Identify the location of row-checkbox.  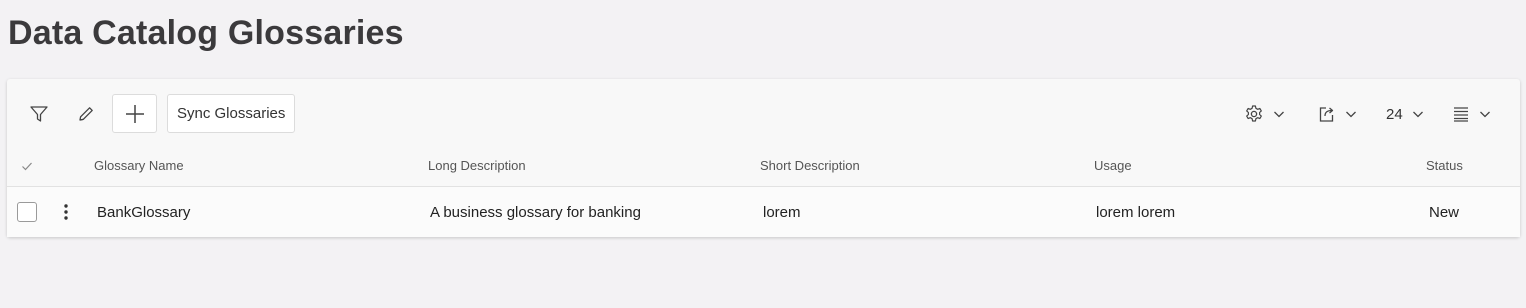
(27, 212).